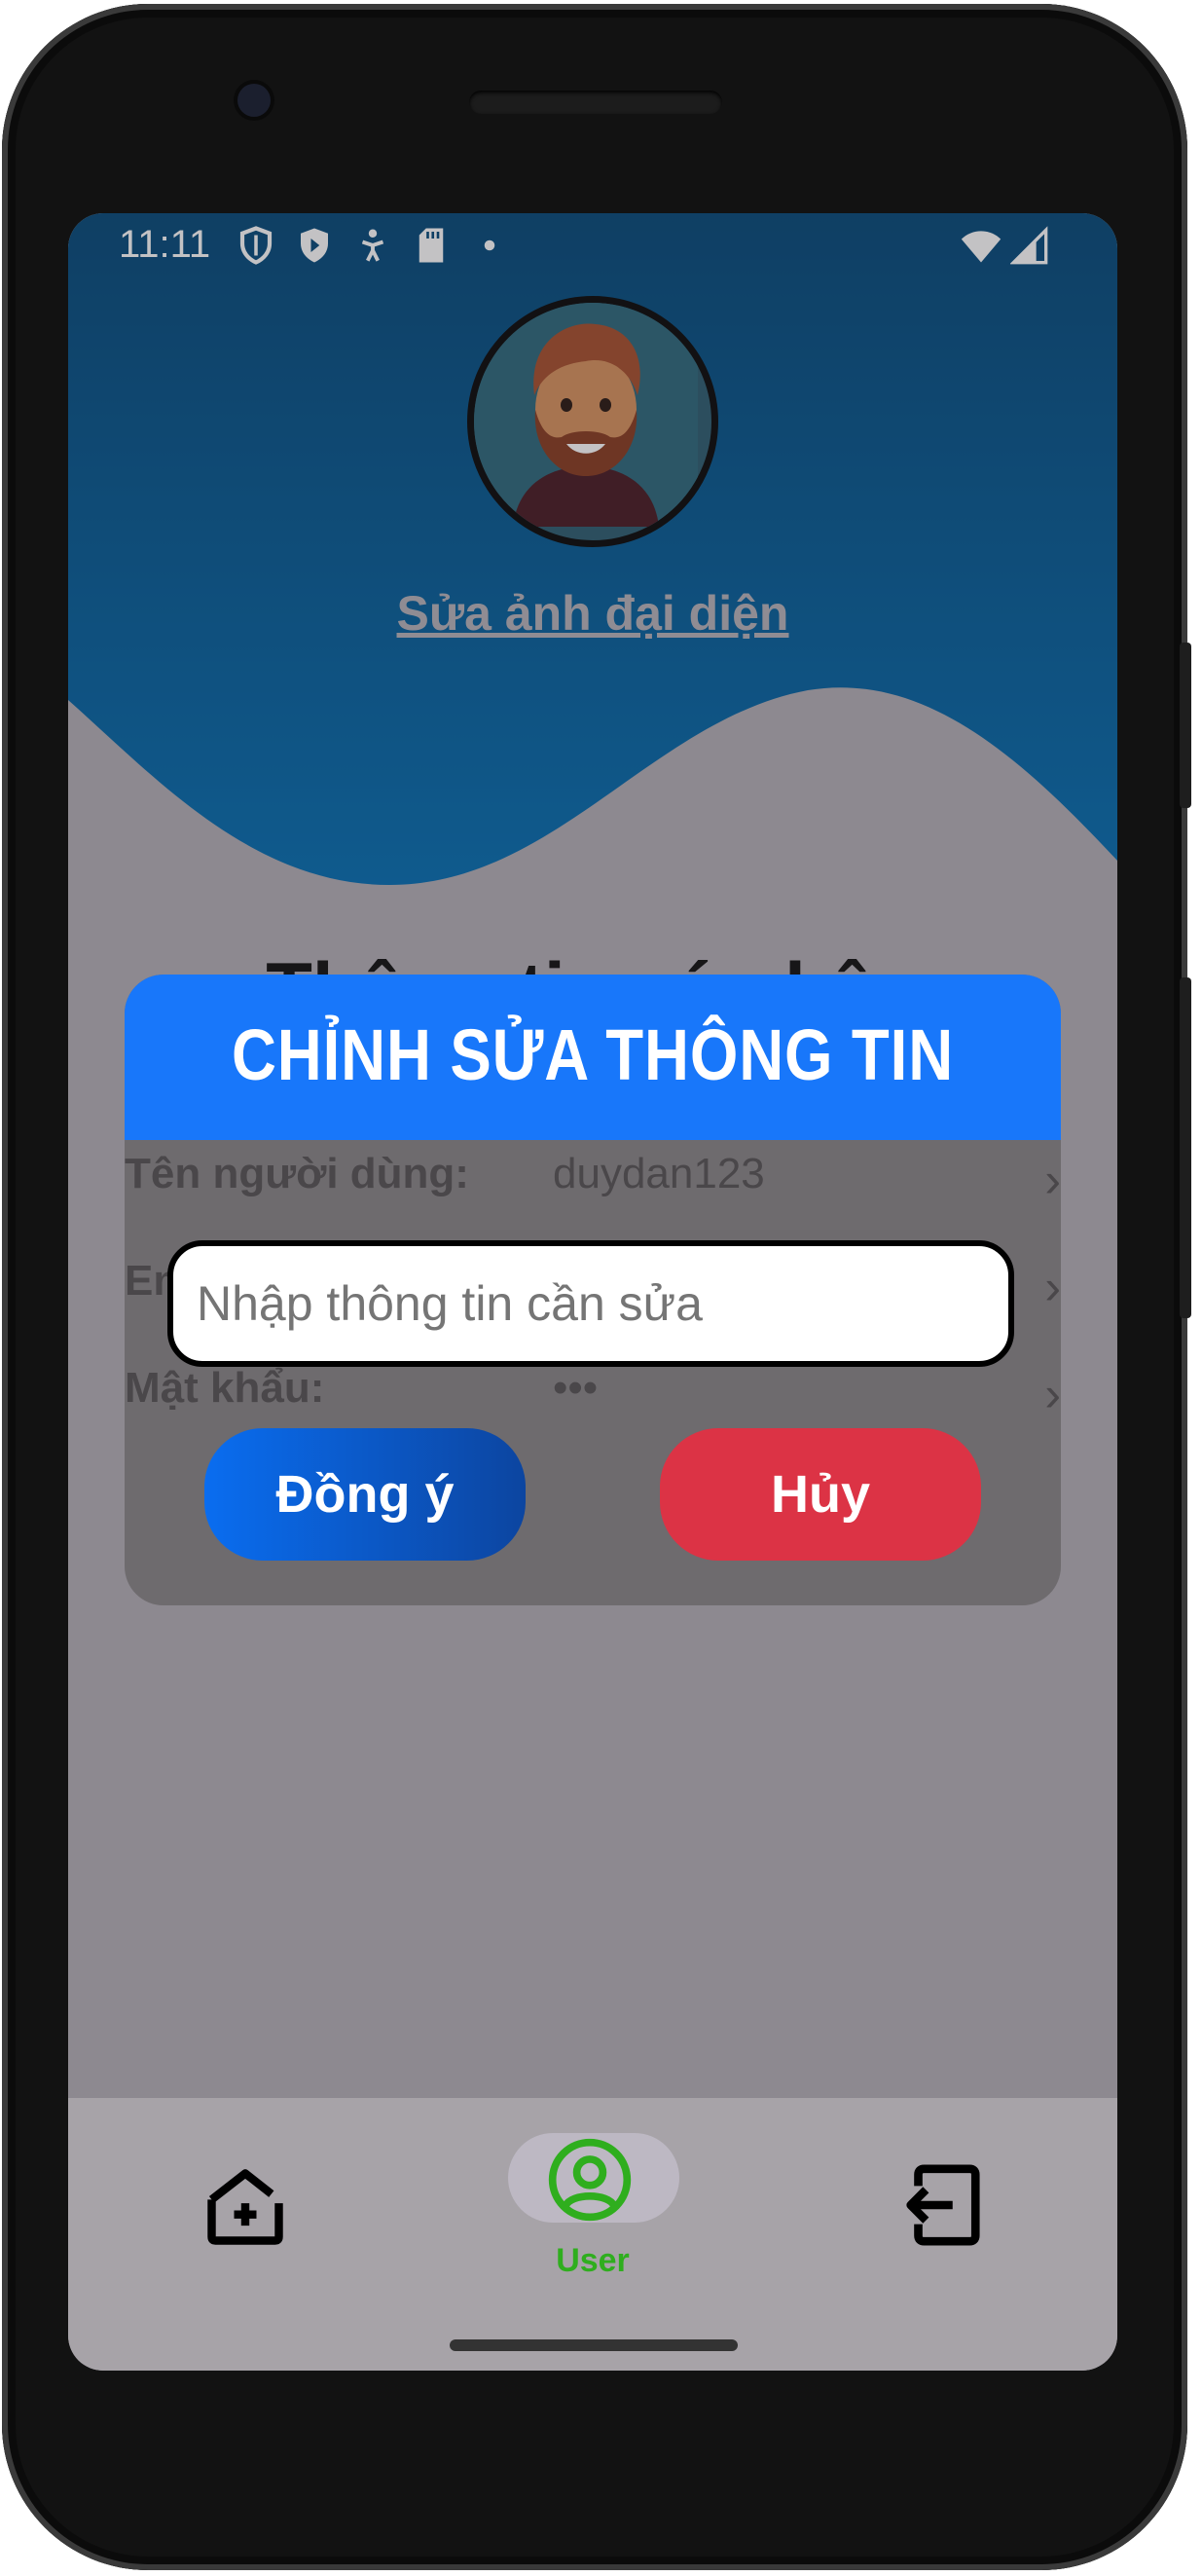 This screenshot has width=1202, height=2576. What do you see at coordinates (595, 102) in the screenshot?
I see `earpiece-speaker` at bounding box center [595, 102].